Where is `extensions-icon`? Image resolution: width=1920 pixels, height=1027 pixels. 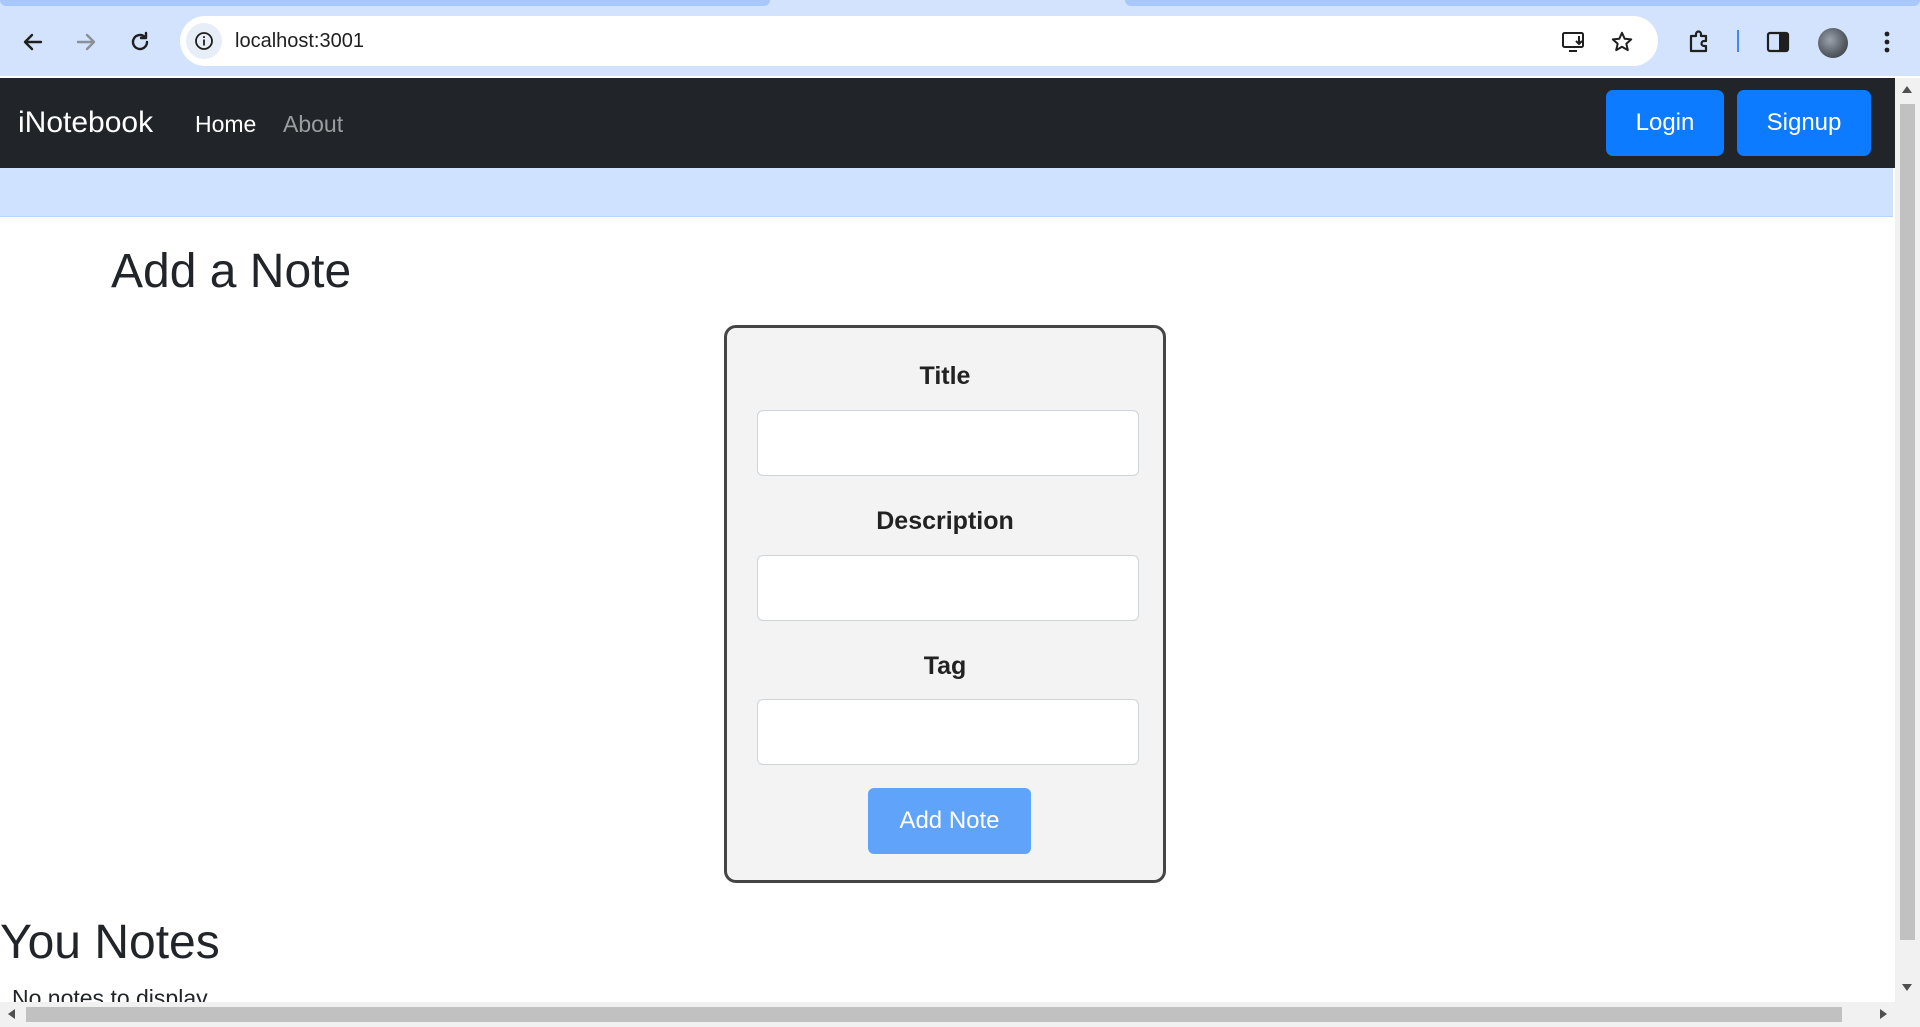
extensions-icon is located at coordinates (1698, 41).